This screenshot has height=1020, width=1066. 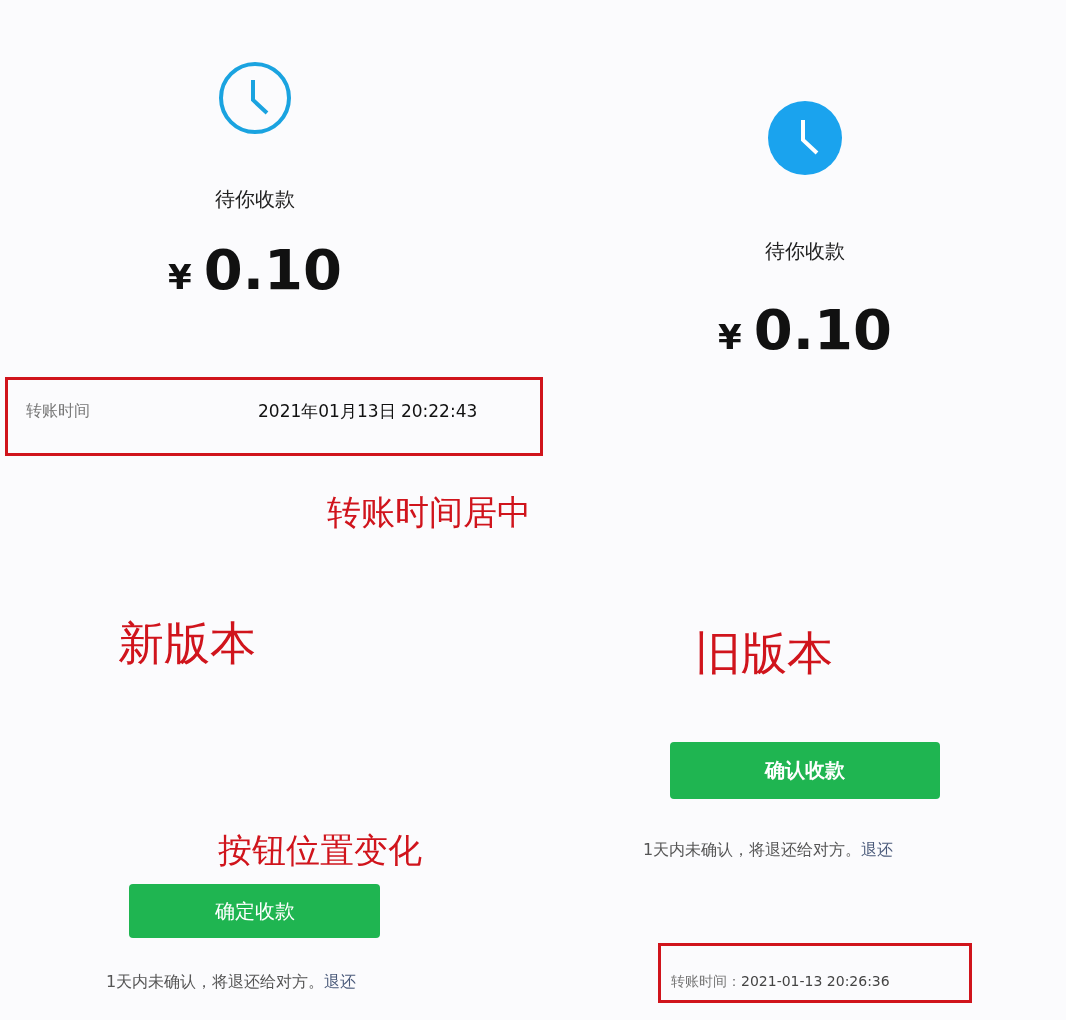 What do you see at coordinates (764, 653) in the screenshot?
I see `version-label: 旧版本` at bounding box center [764, 653].